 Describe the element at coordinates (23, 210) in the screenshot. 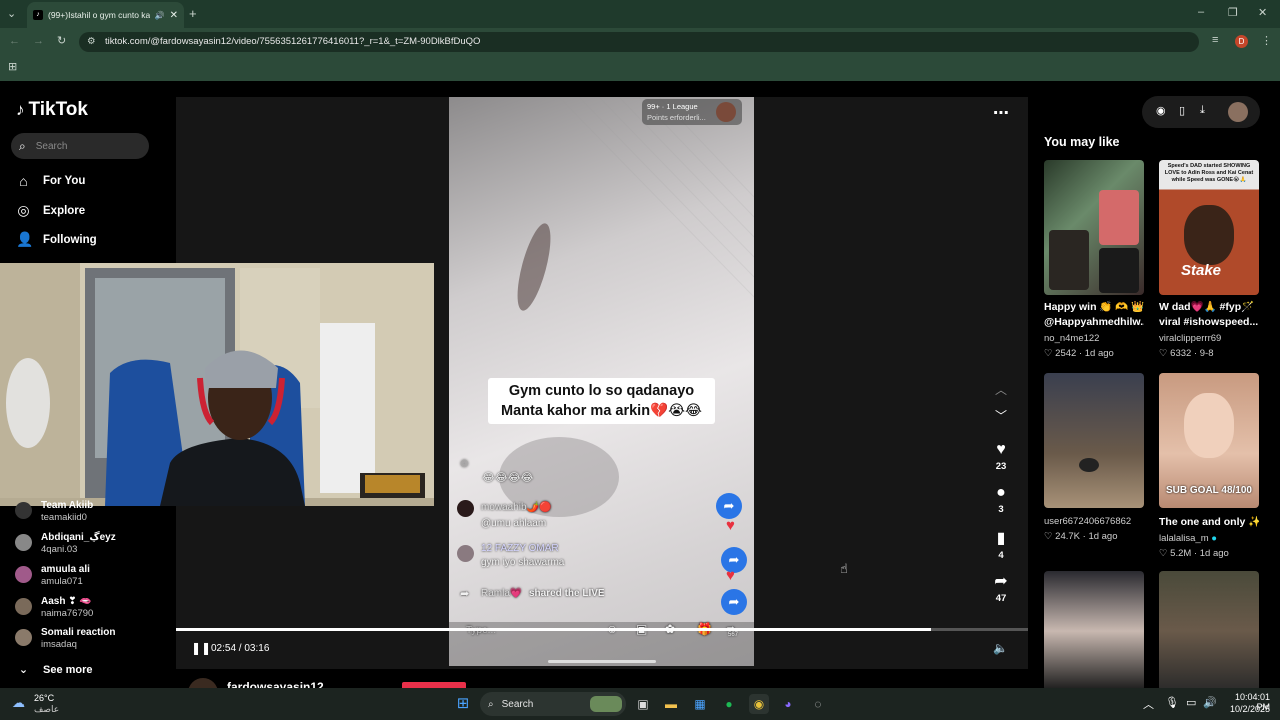

I see `compass-icon: ◎` at that location.